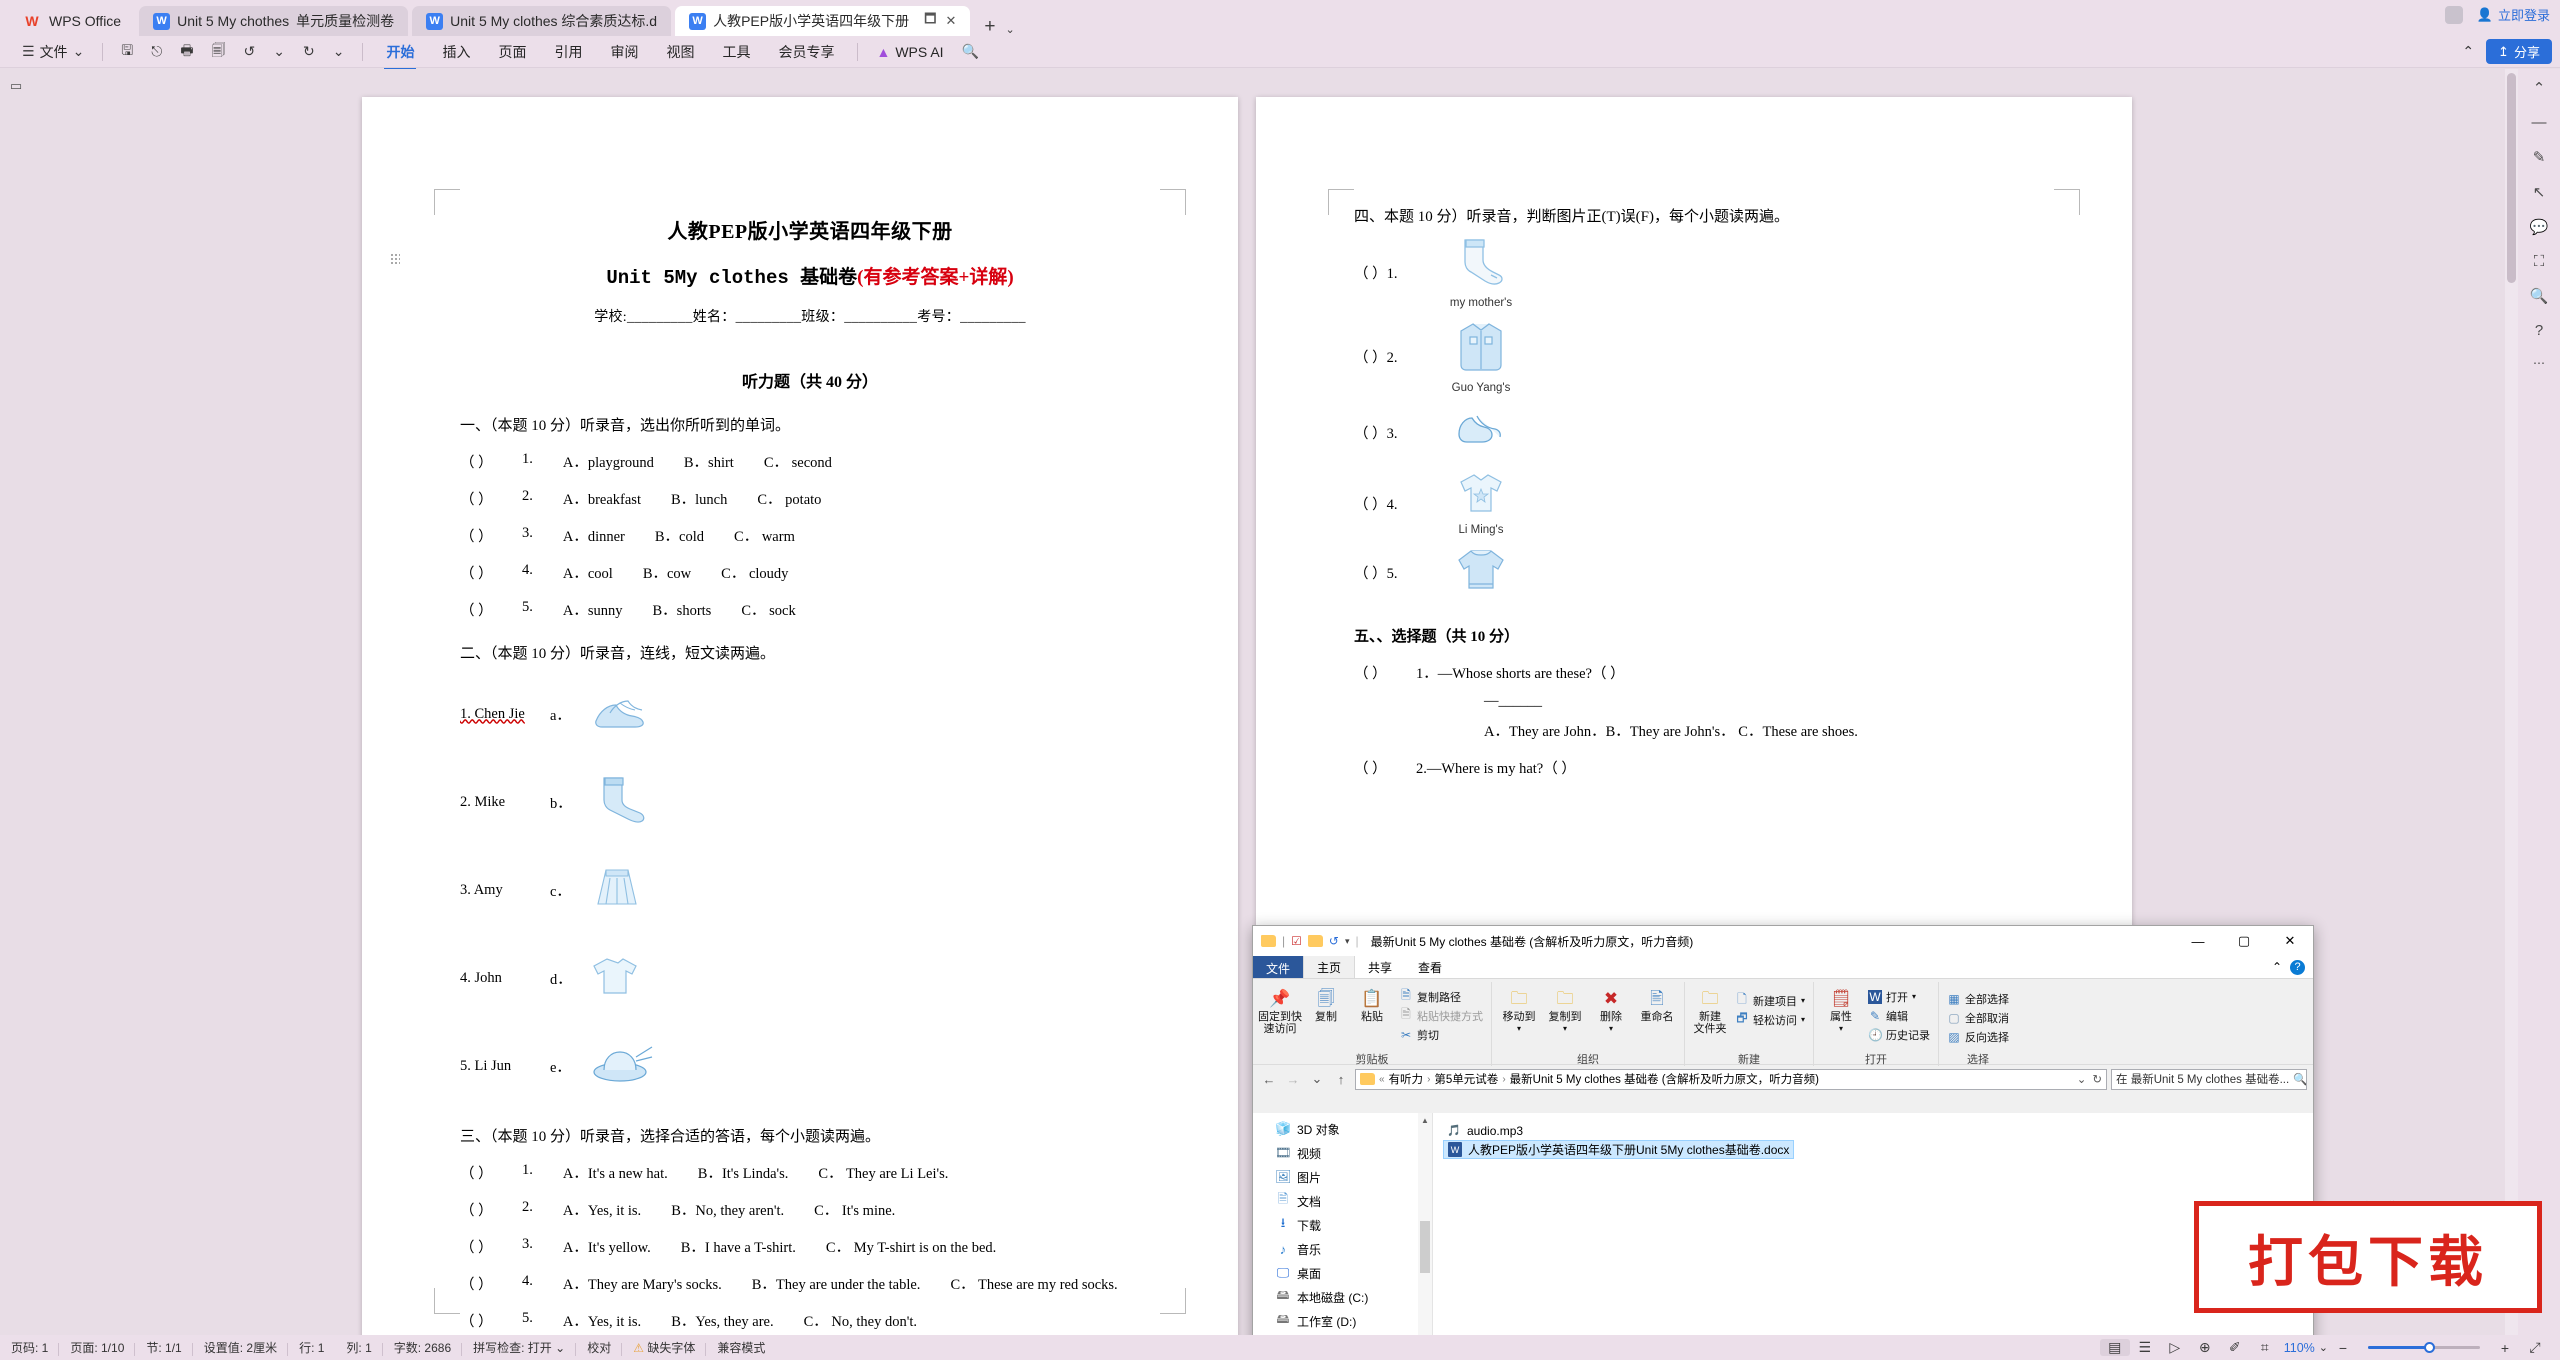 This screenshot has height=1360, width=2560. I want to click on app-menu-button: ☰ 文件 ⌄, so click(53, 52).